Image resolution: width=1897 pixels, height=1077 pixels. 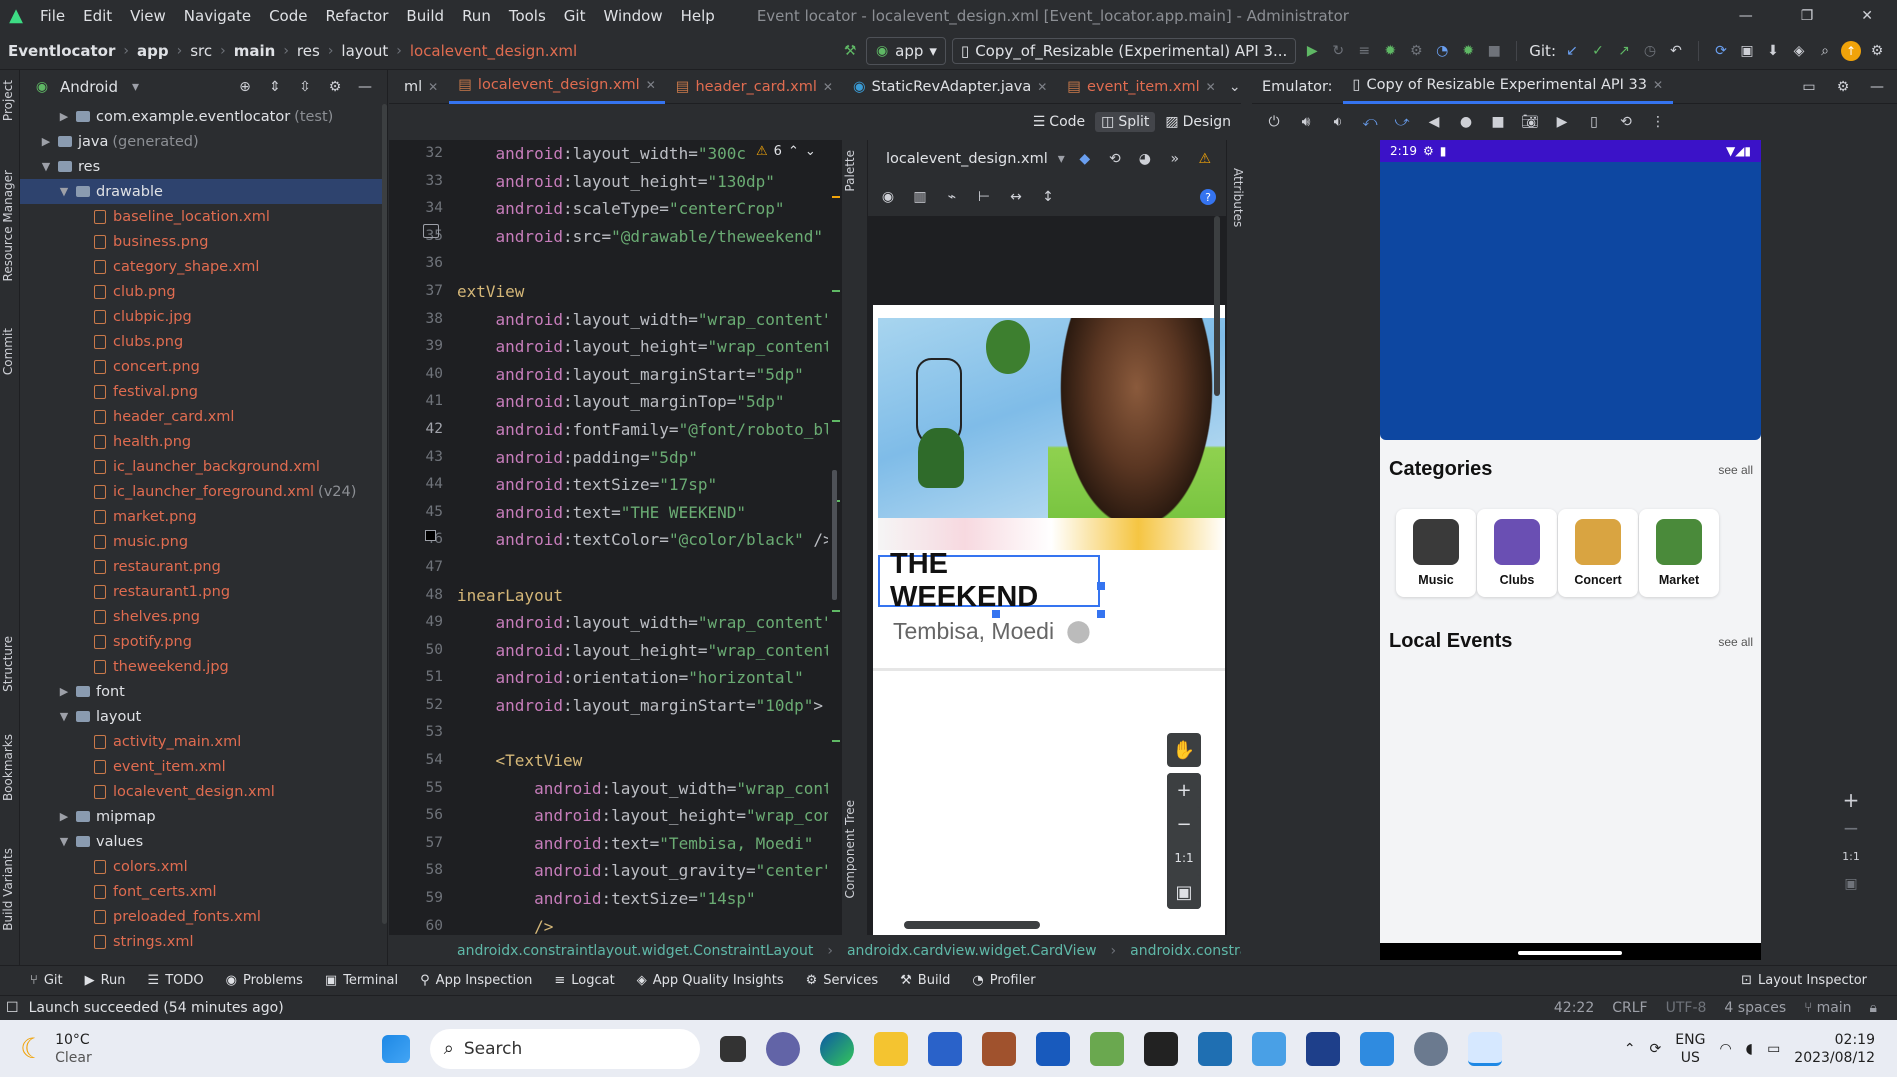 I want to click on tree-file: ic_launcher_background.xml, so click(x=203, y=466).